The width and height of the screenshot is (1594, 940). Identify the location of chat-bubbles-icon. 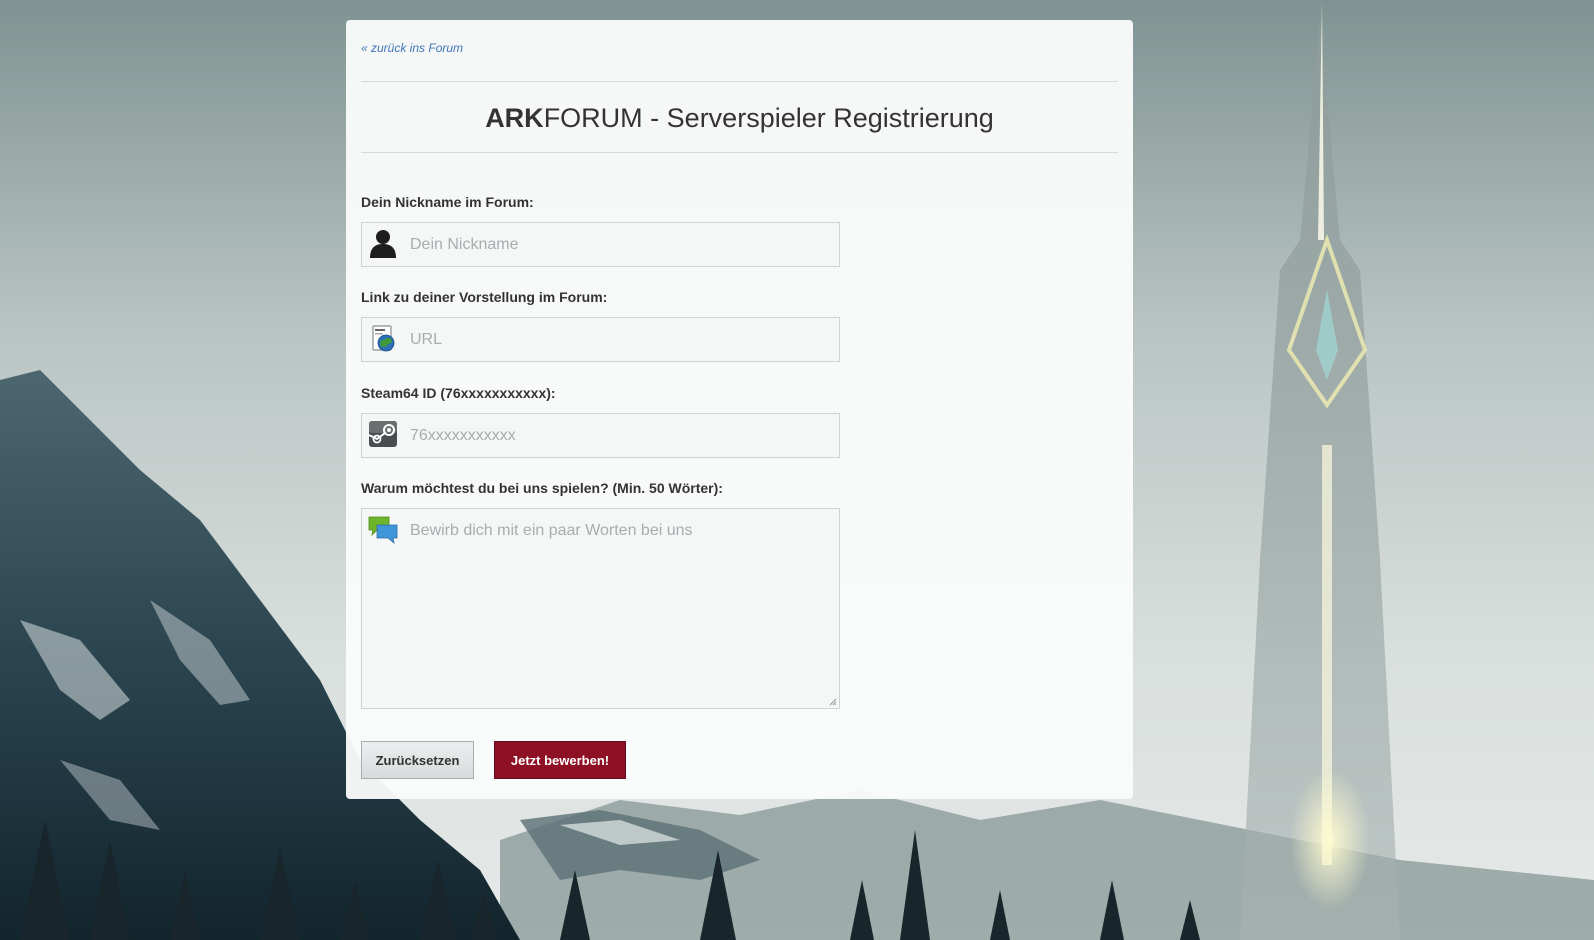
(383, 530).